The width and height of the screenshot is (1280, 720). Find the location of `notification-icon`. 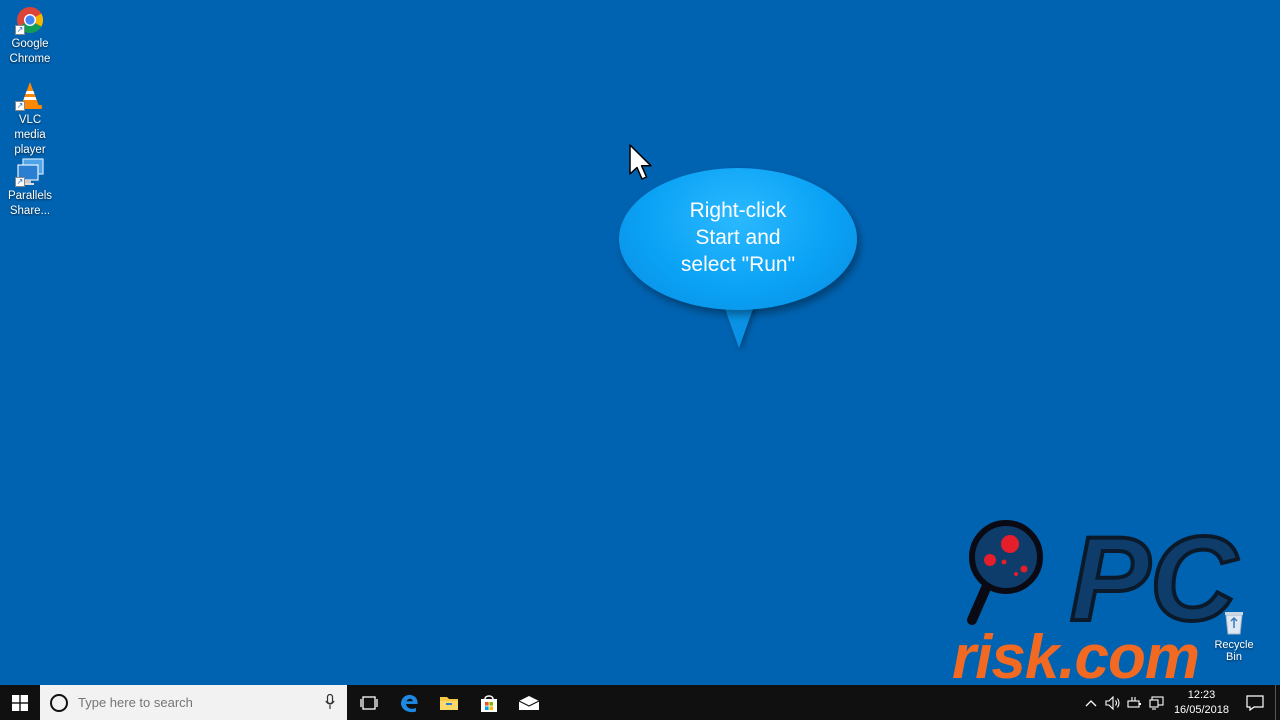

notification-icon is located at coordinates (1255, 702).